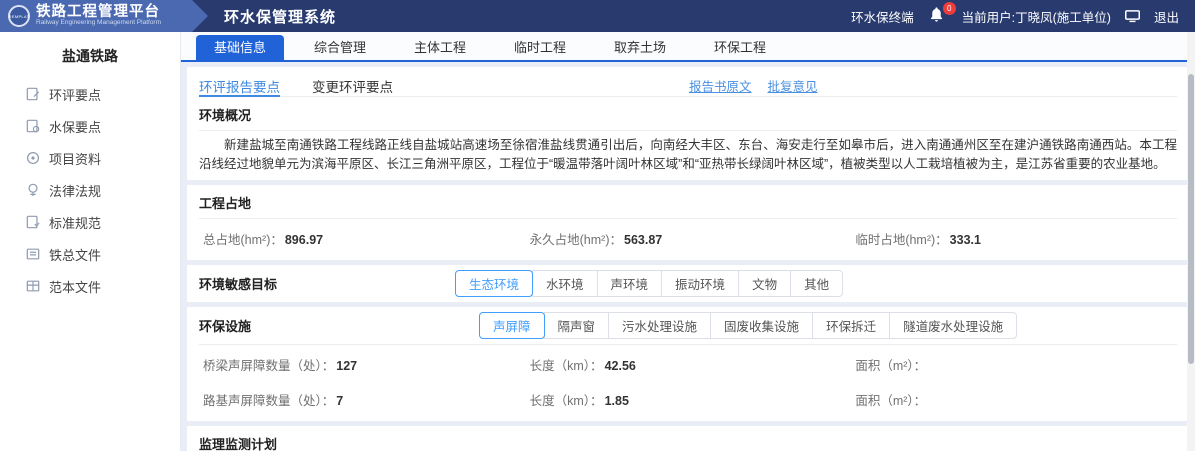 The image size is (1195, 451). What do you see at coordinates (99, 23) in the screenshot?
I see `platform-subtitle: Railway Engineering Management Platform` at bounding box center [99, 23].